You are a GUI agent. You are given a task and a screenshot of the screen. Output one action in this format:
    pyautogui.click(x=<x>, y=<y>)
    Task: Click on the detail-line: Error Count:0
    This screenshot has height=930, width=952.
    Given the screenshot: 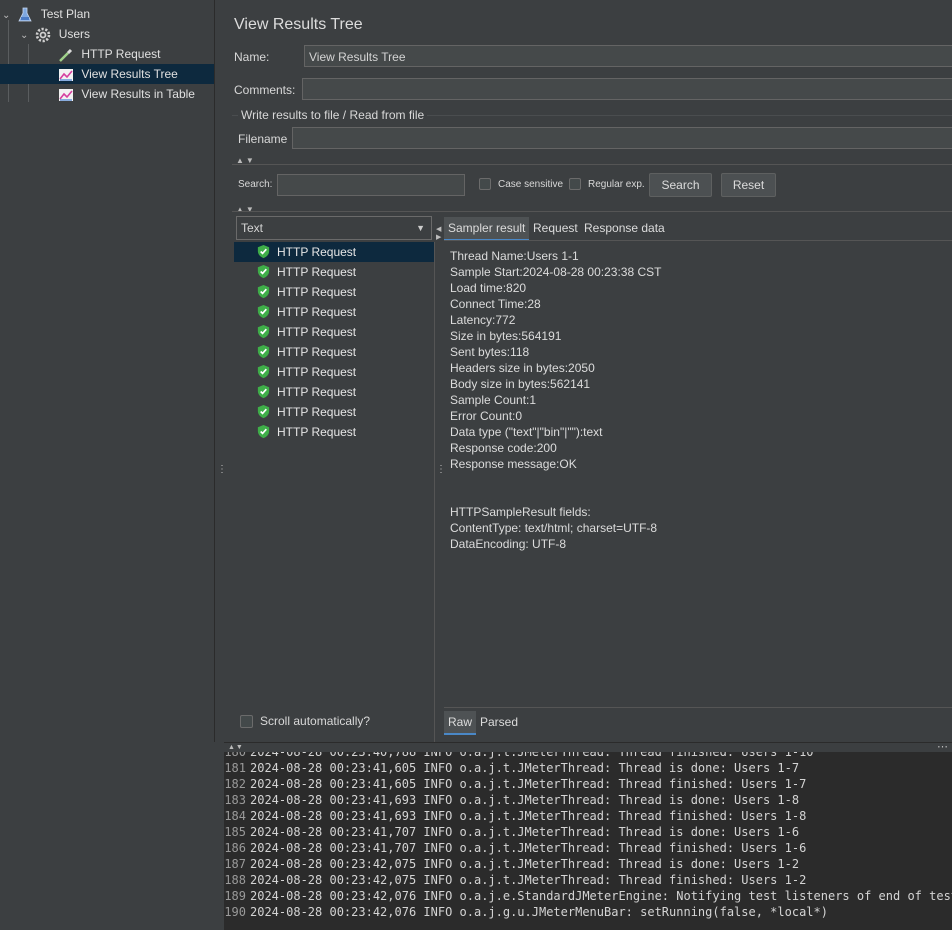 What is the action you would take?
    pyautogui.click(x=486, y=416)
    